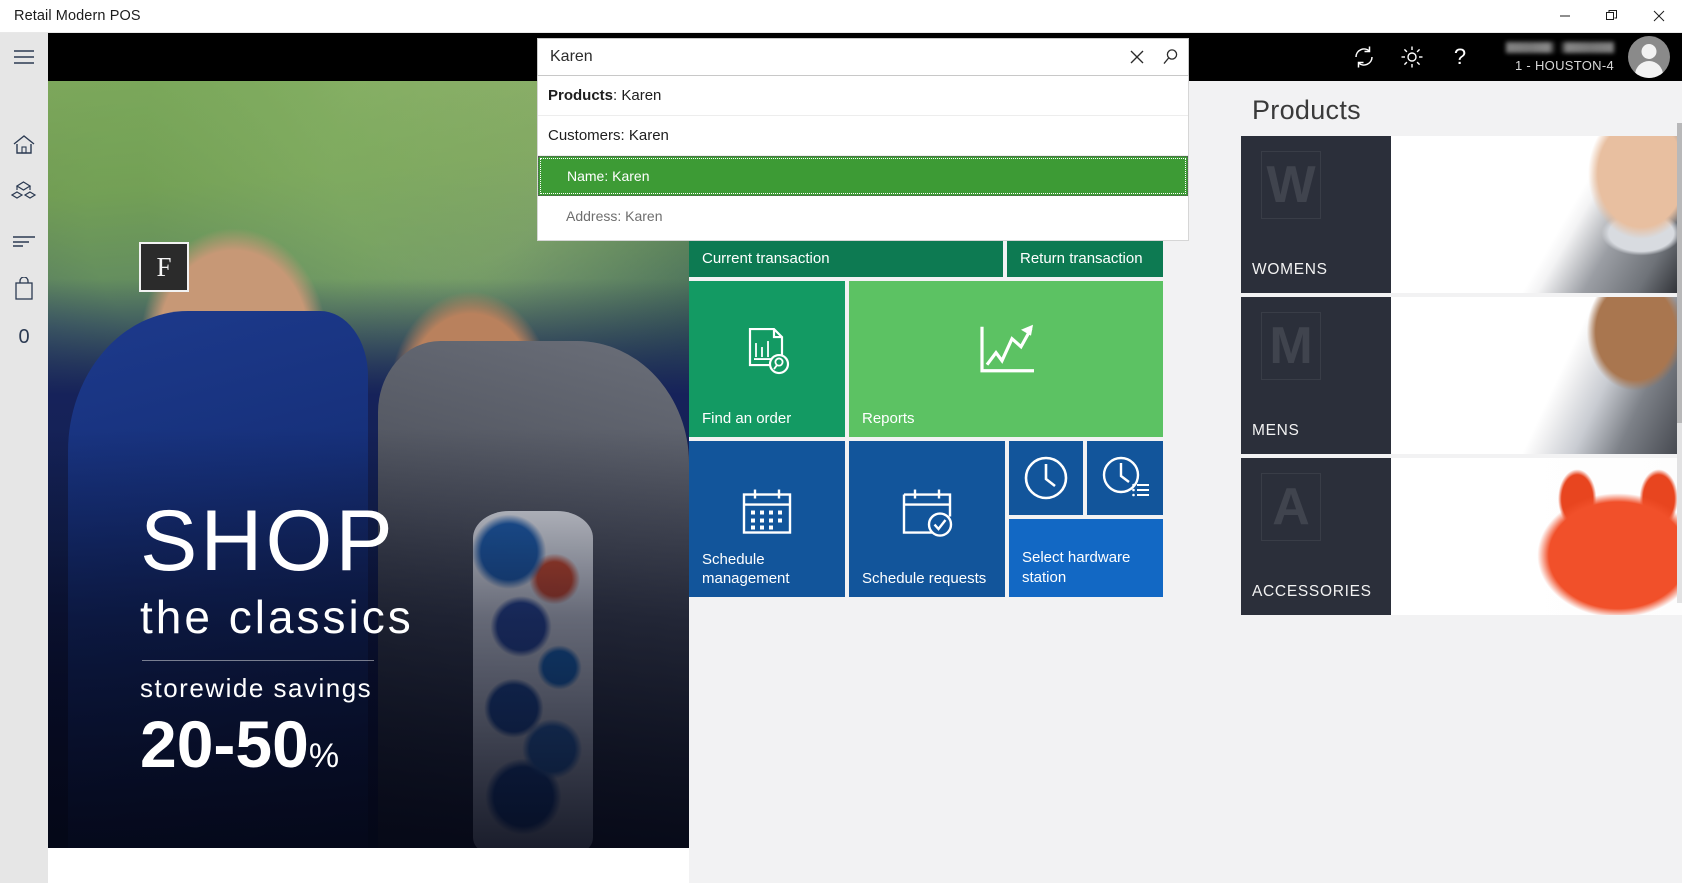 The height and width of the screenshot is (883, 1682). I want to click on tile-current-transaction-label: Current transaction, so click(766, 258).